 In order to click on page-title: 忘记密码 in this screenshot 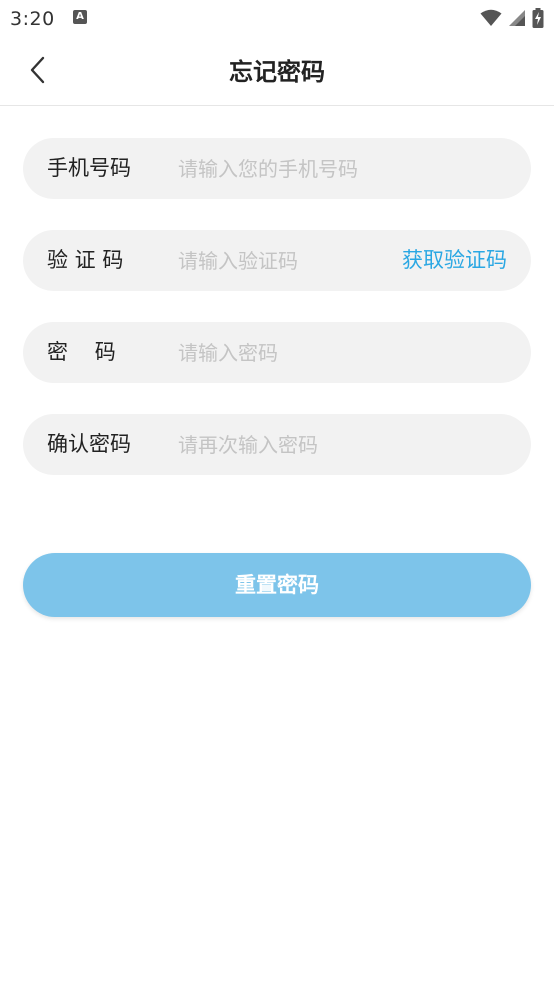, I will do `click(277, 72)`.